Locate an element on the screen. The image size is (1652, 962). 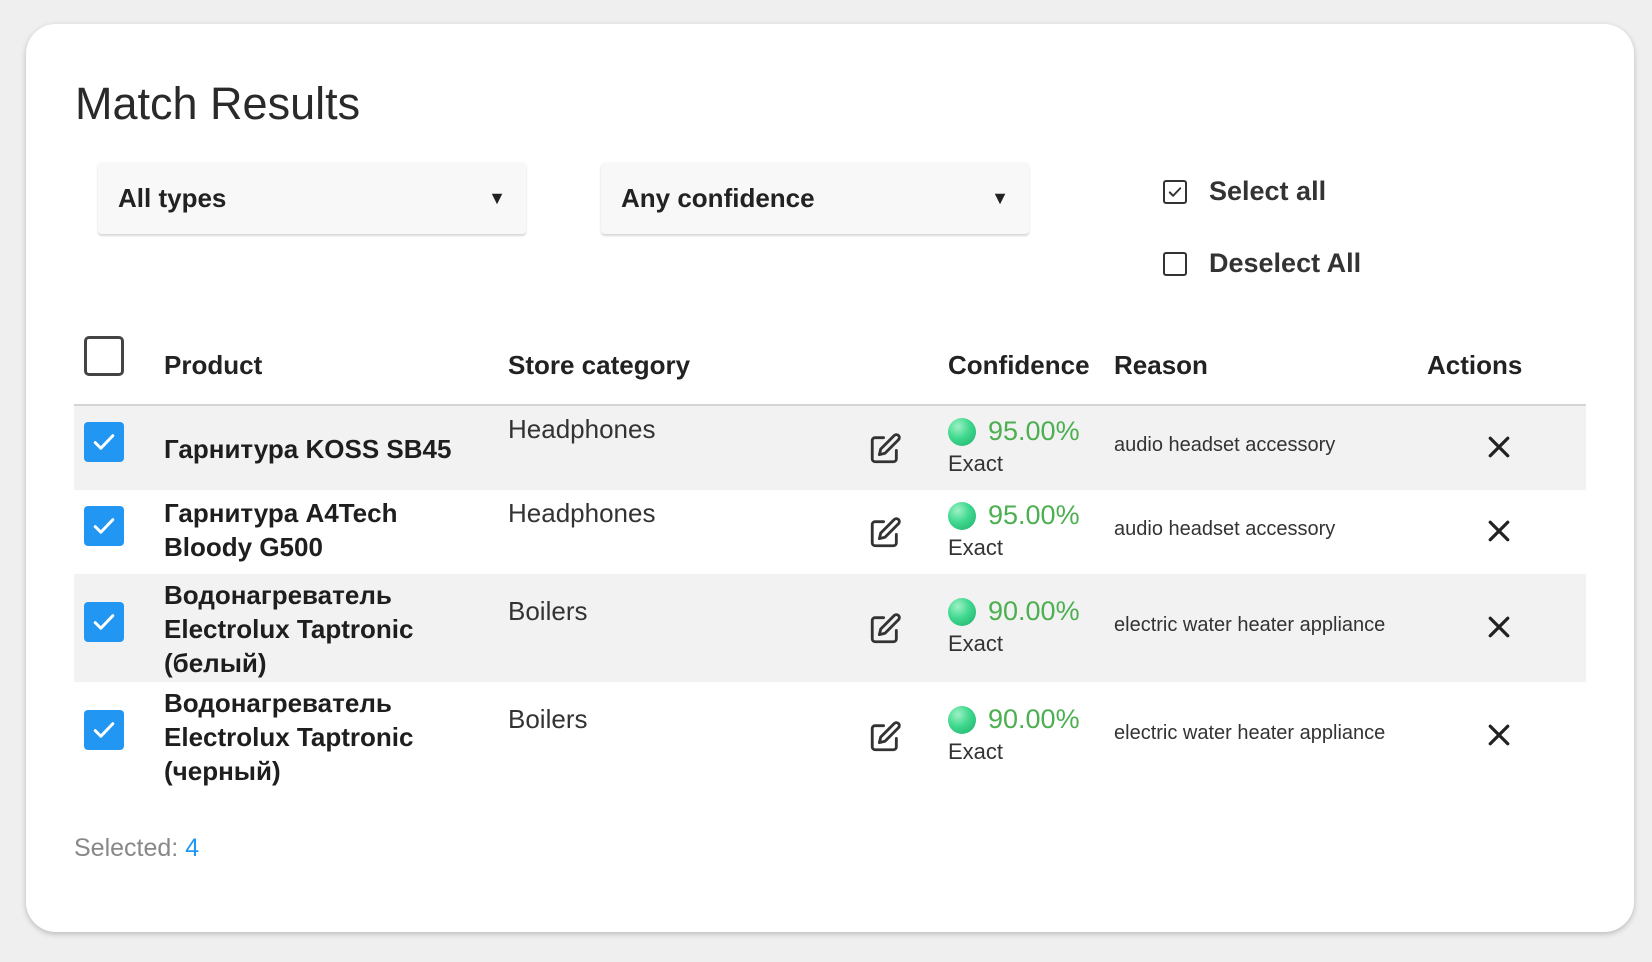
deselect-all-button: Deselect All is located at coordinates (1262, 263).